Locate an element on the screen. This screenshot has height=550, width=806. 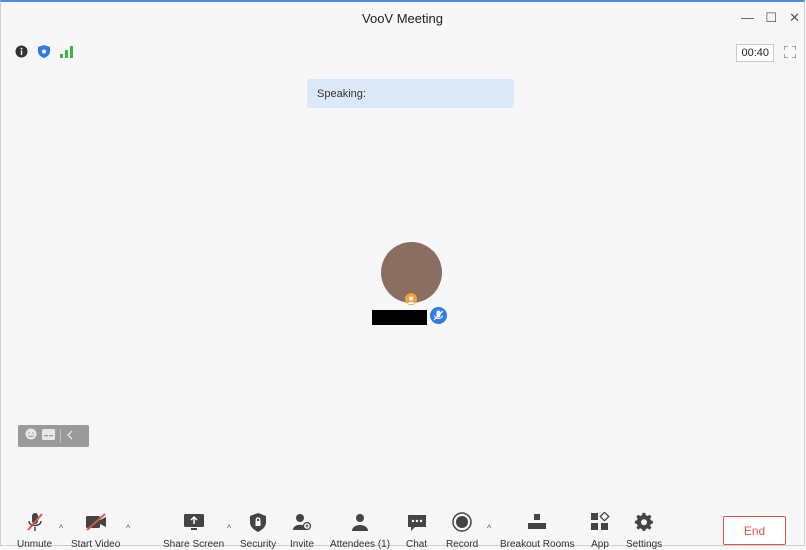
attendees-button: Attendees (1) is located at coordinates (360, 530).